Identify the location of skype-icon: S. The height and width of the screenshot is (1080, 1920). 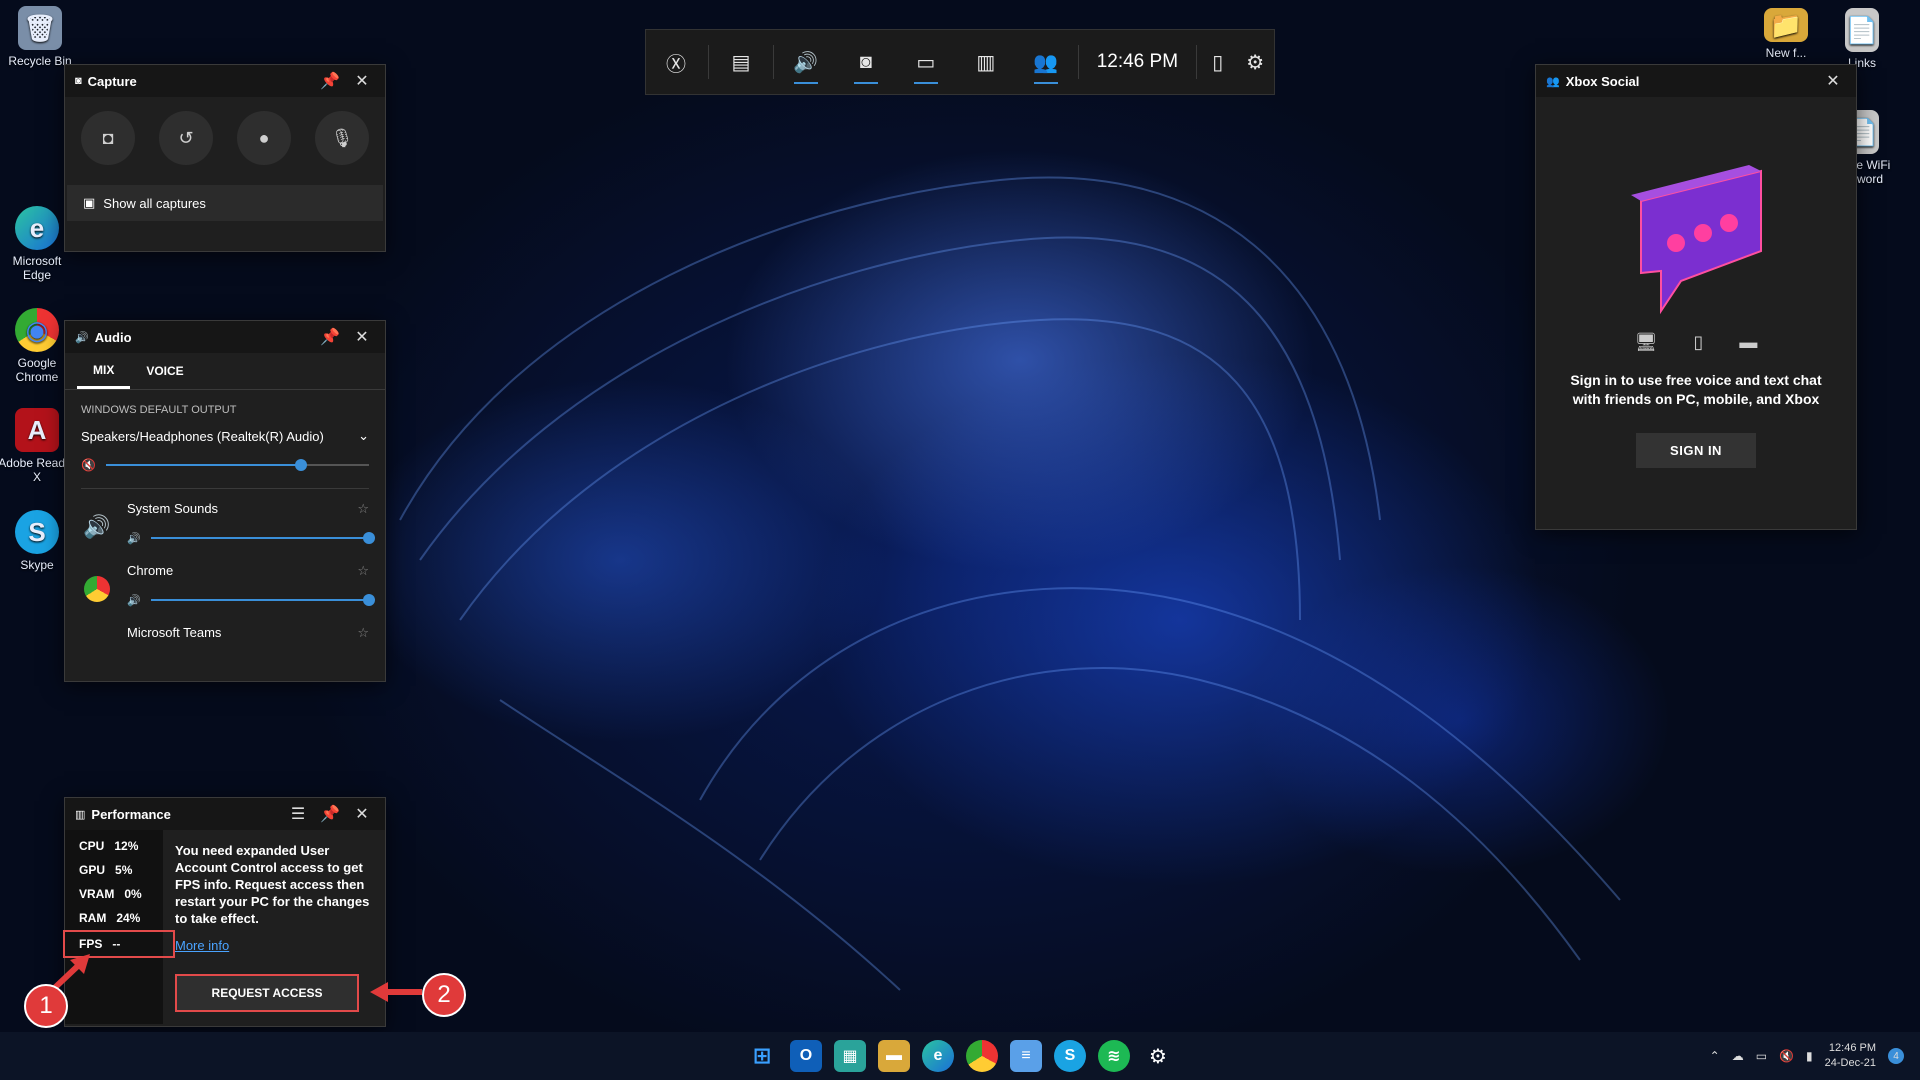
(1070, 1055).